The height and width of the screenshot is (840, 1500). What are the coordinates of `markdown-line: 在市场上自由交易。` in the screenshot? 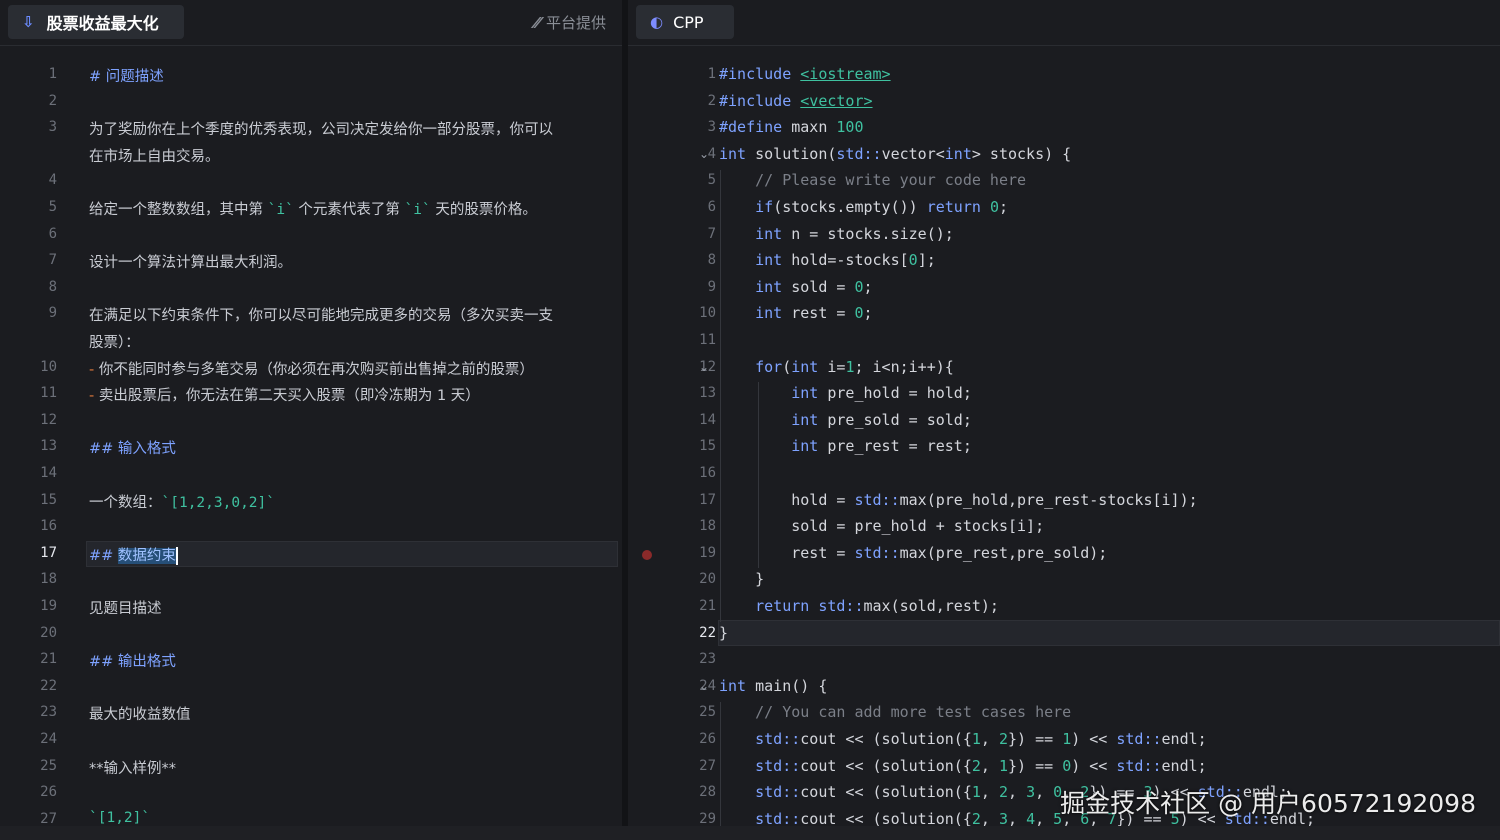 It's located at (311, 155).